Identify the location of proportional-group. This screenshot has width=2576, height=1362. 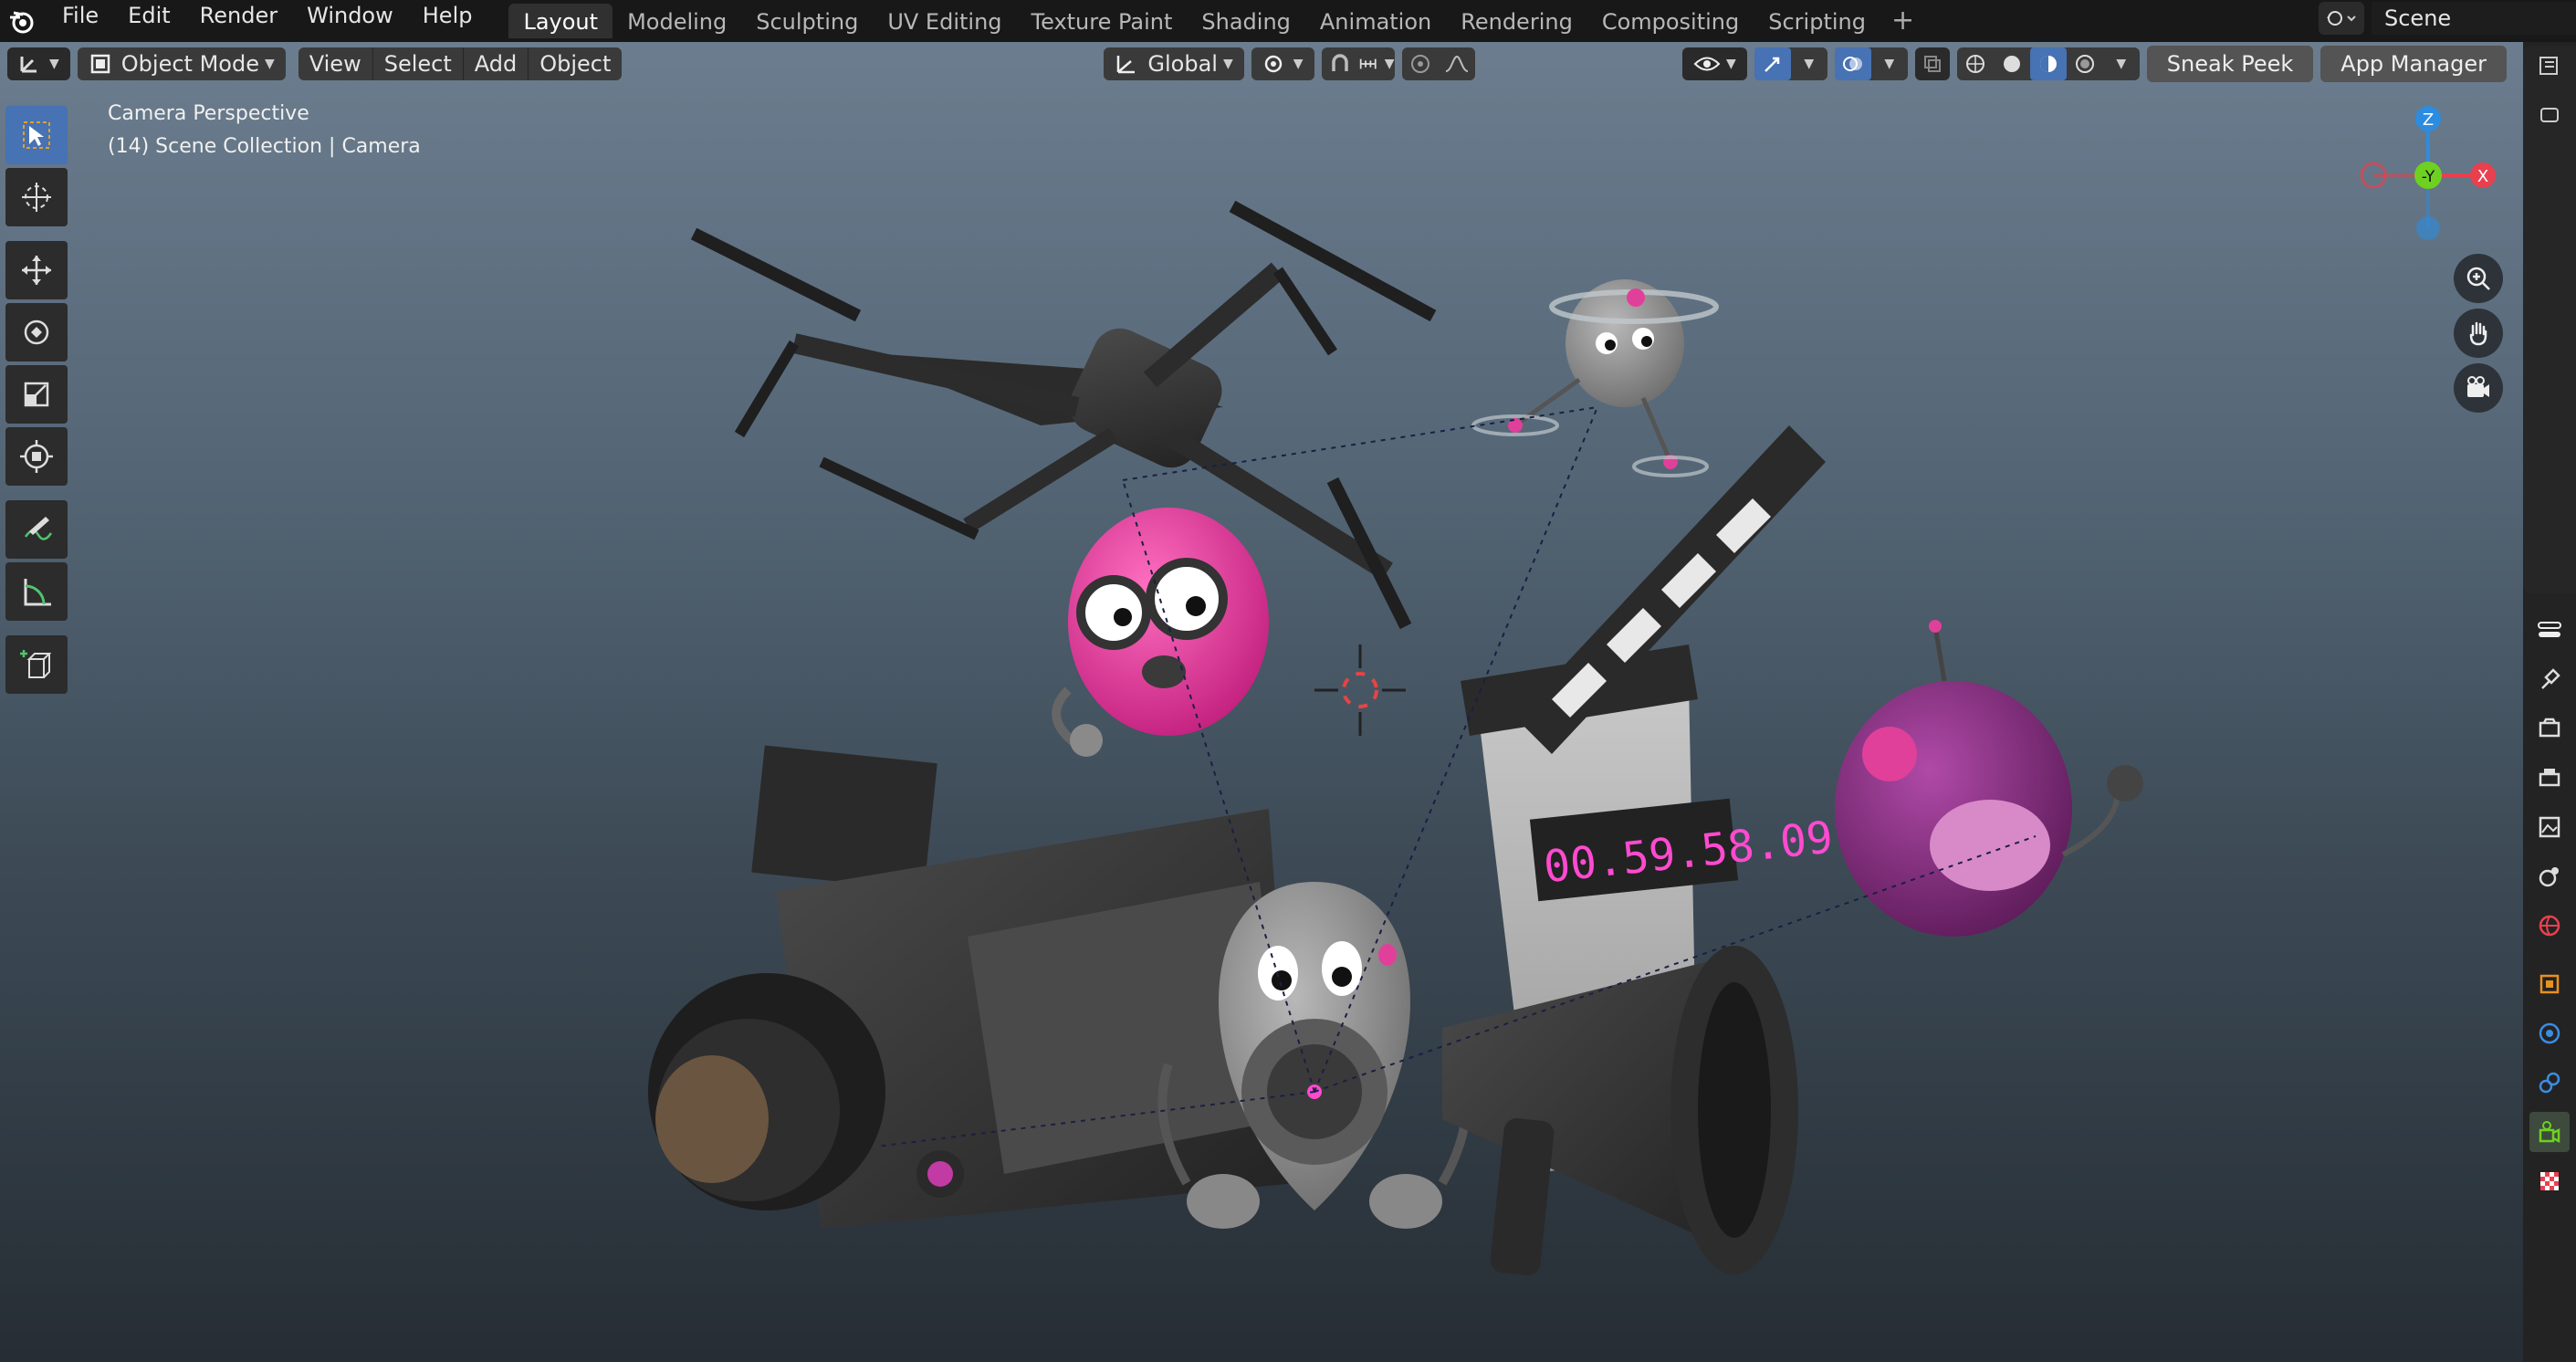
(1438, 64).